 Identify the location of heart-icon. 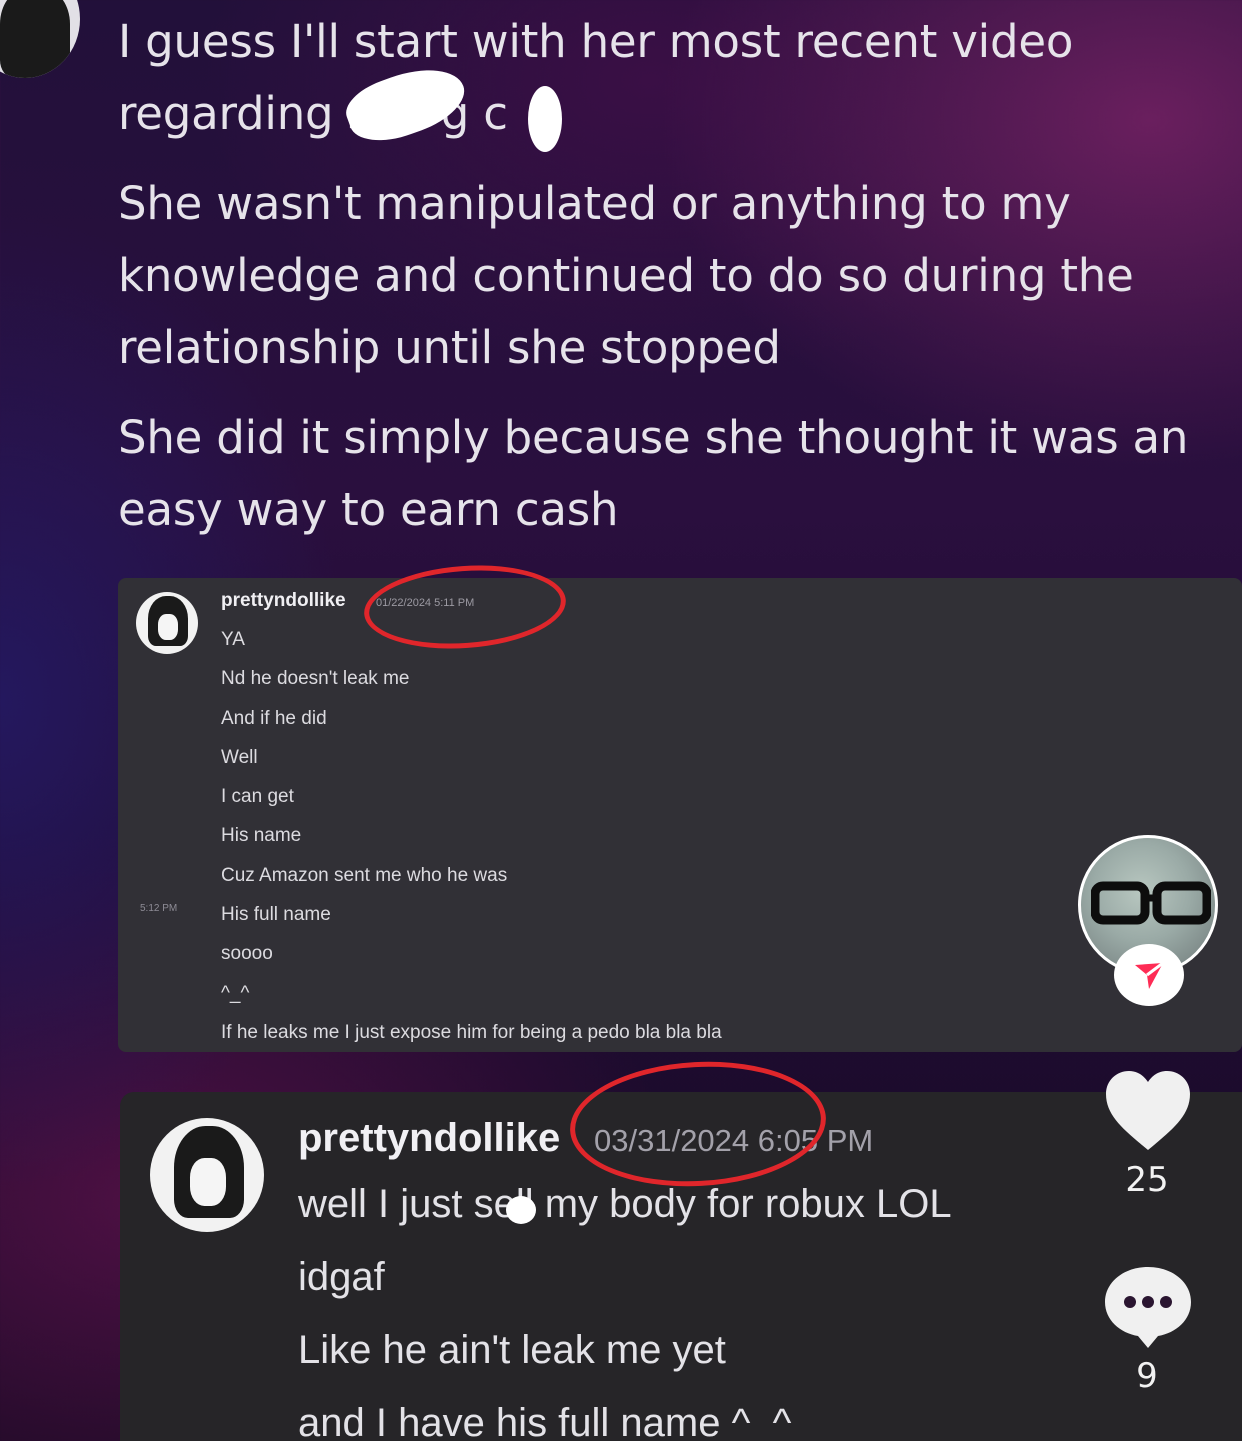
(1148, 1111).